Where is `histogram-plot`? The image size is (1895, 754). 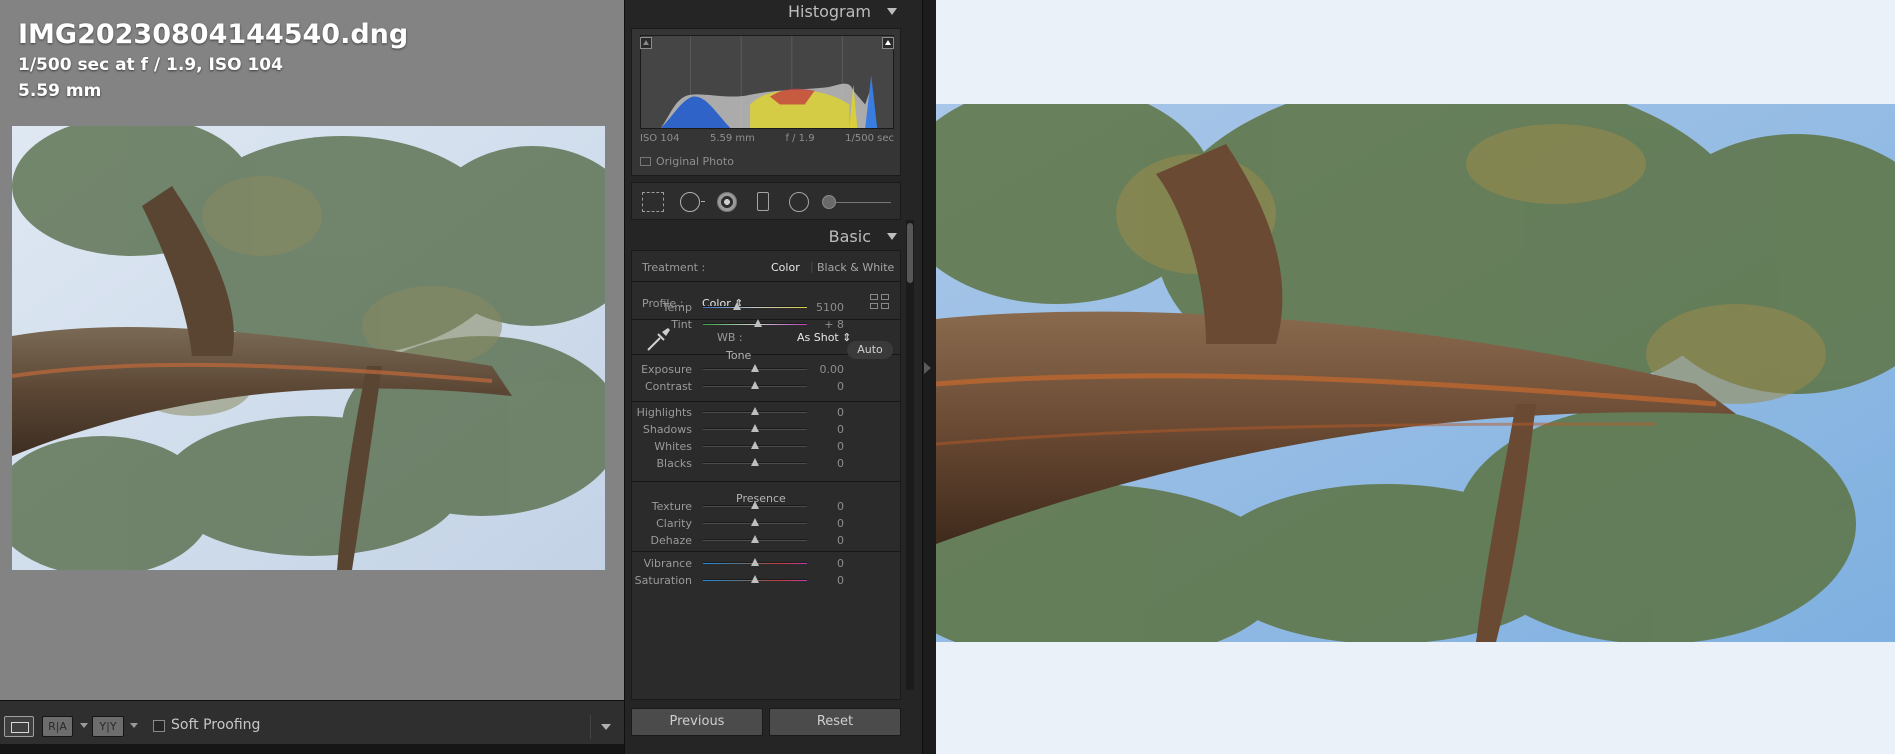 histogram-plot is located at coordinates (767, 82).